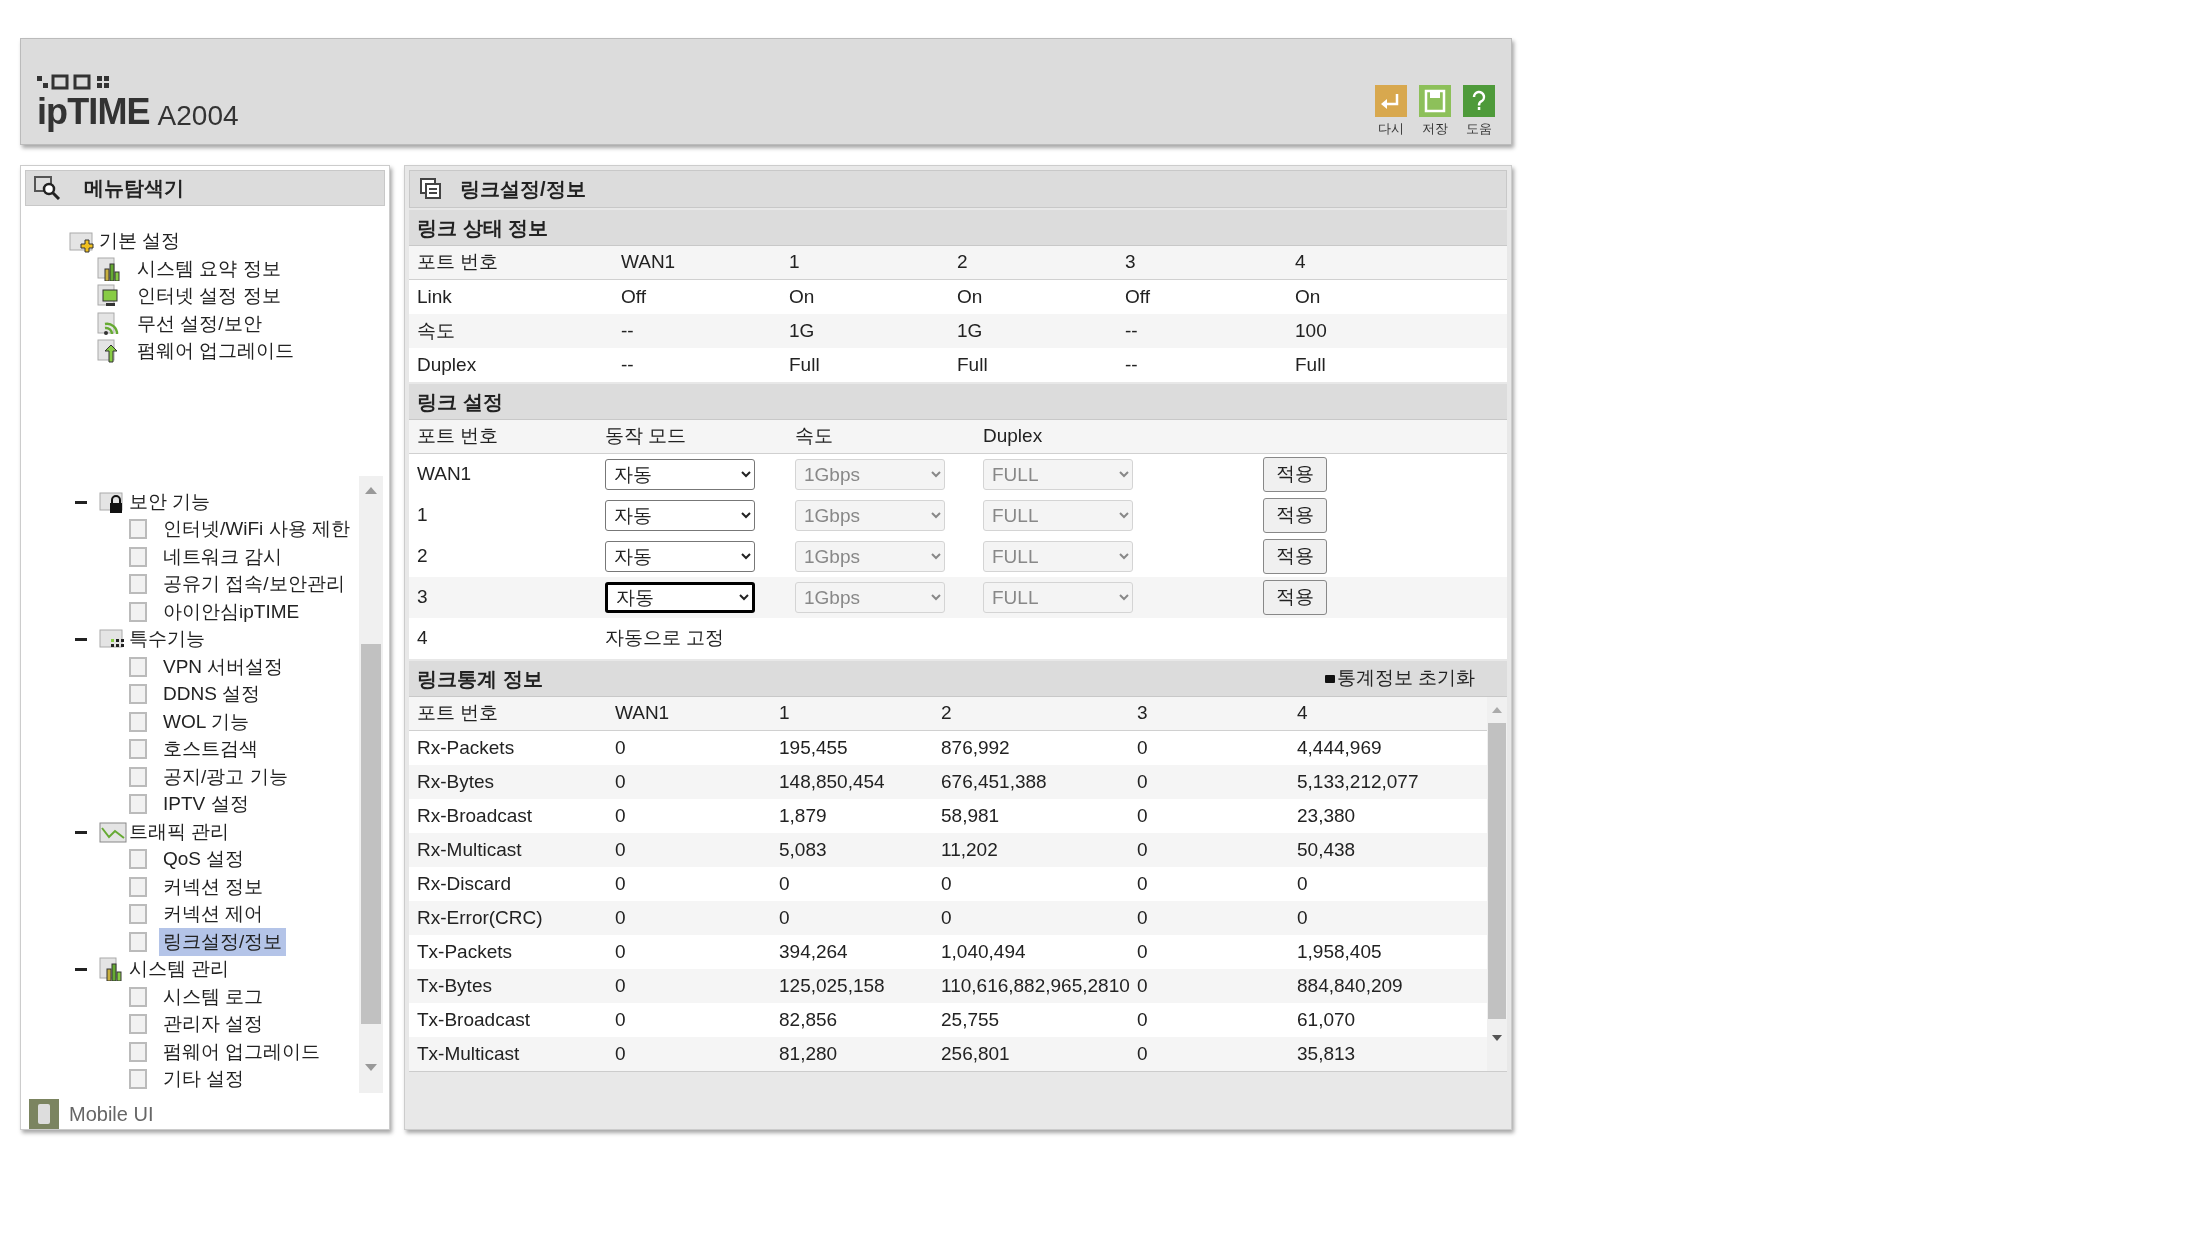 This screenshot has height=1242, width=2208. What do you see at coordinates (225, 776) in the screenshot?
I see `menu-item: 공지/광고 기능` at bounding box center [225, 776].